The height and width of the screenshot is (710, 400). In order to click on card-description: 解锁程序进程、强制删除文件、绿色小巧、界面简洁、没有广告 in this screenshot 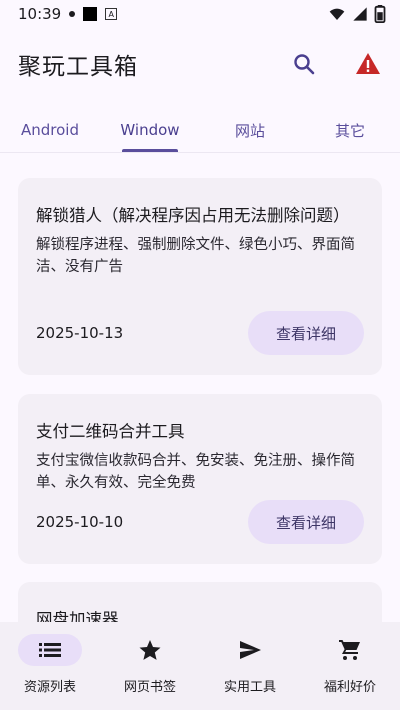, I will do `click(195, 256)`.